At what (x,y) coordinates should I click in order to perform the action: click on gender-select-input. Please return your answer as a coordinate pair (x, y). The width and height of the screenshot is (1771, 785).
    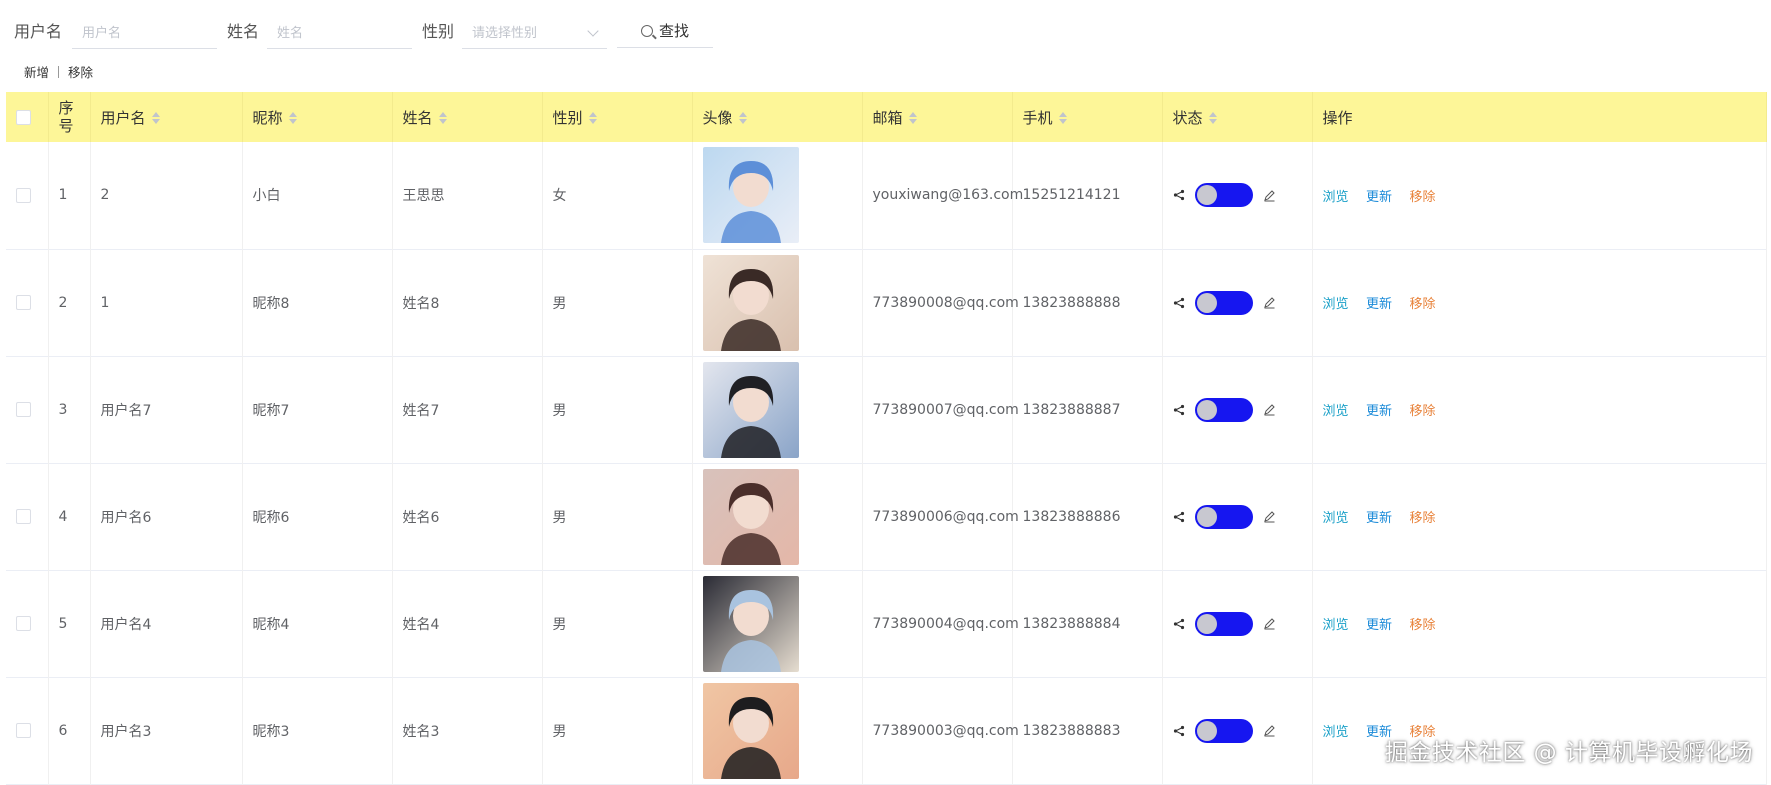
    Looking at the image, I should click on (535, 33).